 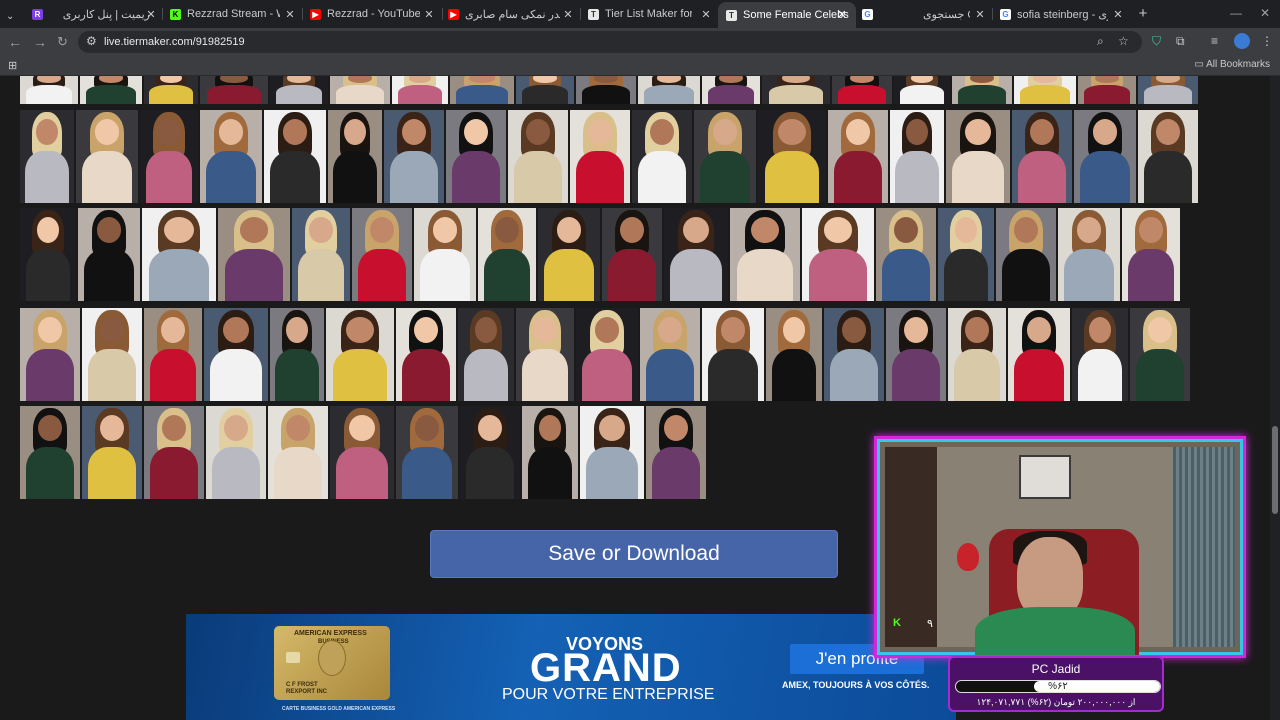 What do you see at coordinates (365, 14) in the screenshot?
I see `tab-youtube: ▶ Rezzrad - YouTube` at bounding box center [365, 14].